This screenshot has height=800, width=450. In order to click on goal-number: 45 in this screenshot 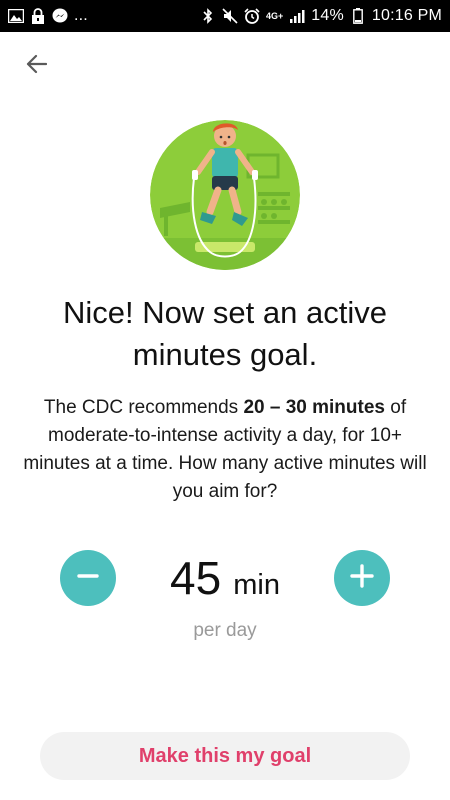, I will do `click(196, 578)`.